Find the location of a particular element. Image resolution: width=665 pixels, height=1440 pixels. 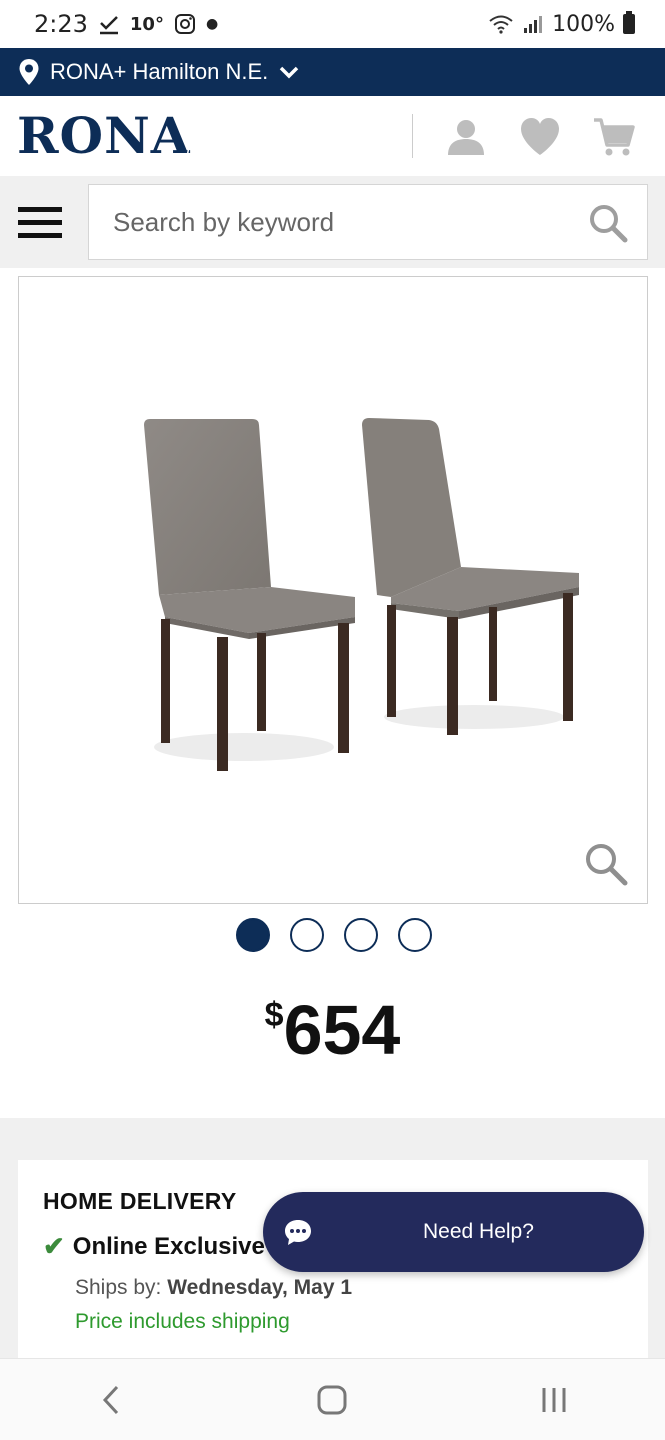

ships-date: Wednesday, May 1 is located at coordinates (260, 1287).